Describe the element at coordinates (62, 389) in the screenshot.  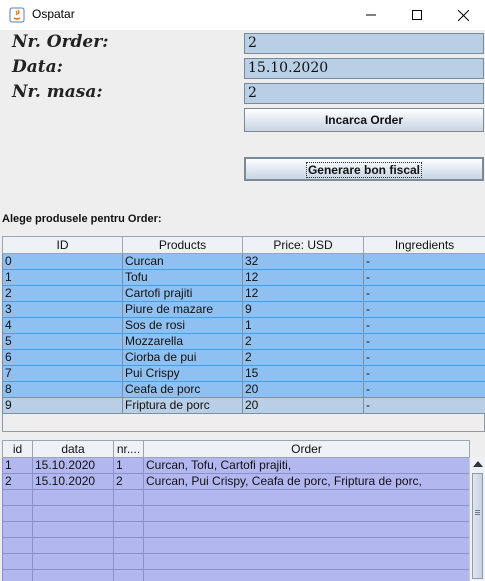
I see `product-id-cell: 8` at that location.